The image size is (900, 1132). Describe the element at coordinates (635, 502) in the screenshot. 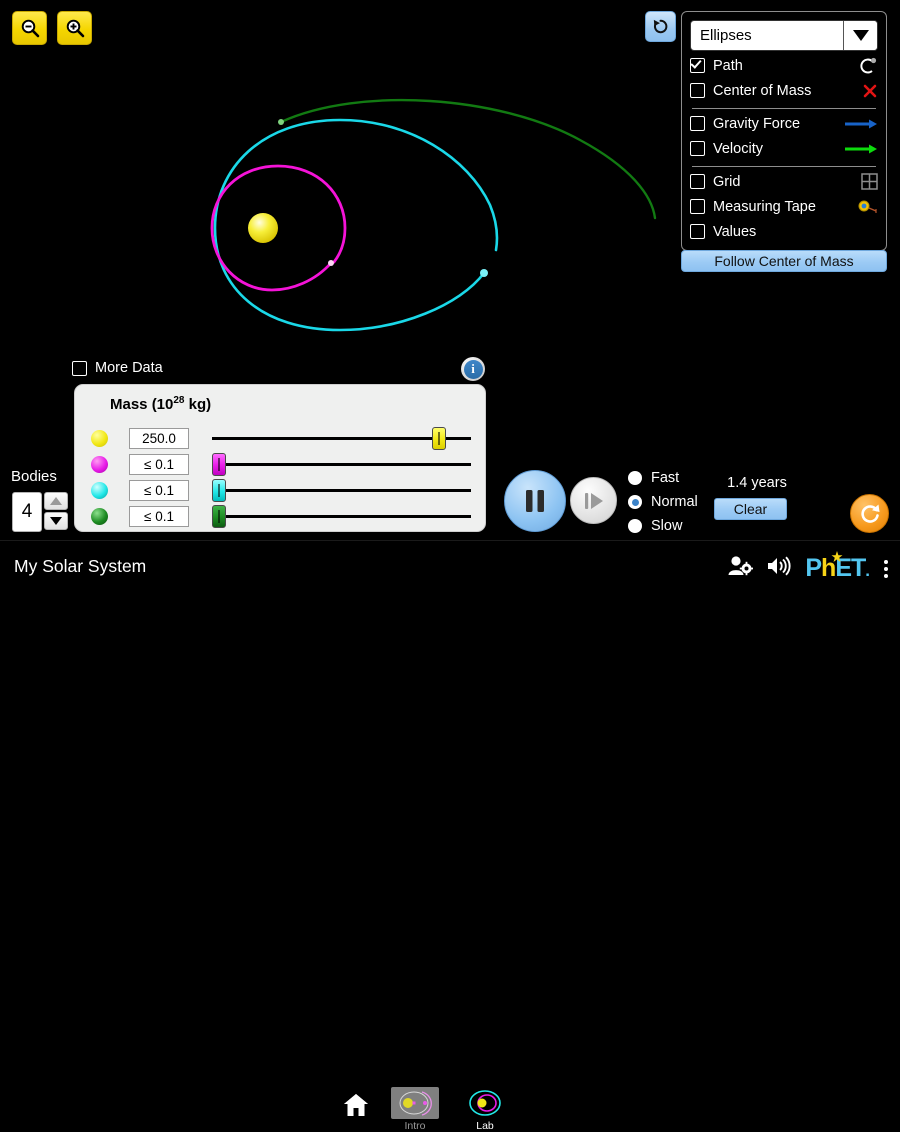

I see `radio-normal` at that location.